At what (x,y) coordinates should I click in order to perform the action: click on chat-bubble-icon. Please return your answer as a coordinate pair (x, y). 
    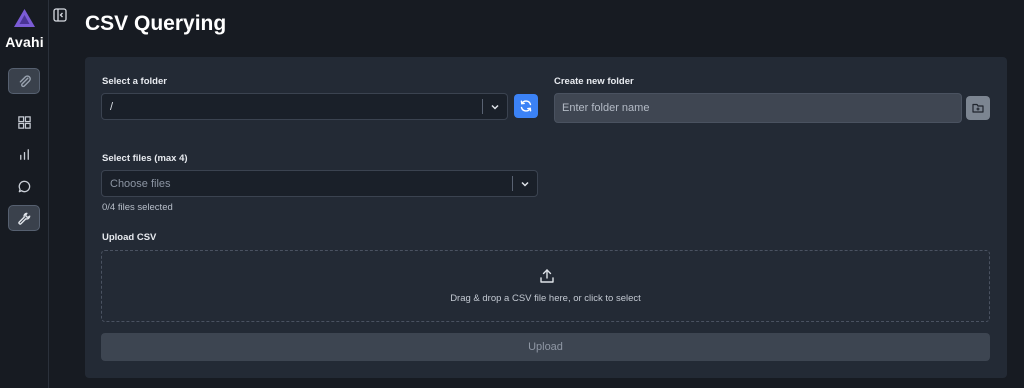
    Looking at the image, I should click on (24, 186).